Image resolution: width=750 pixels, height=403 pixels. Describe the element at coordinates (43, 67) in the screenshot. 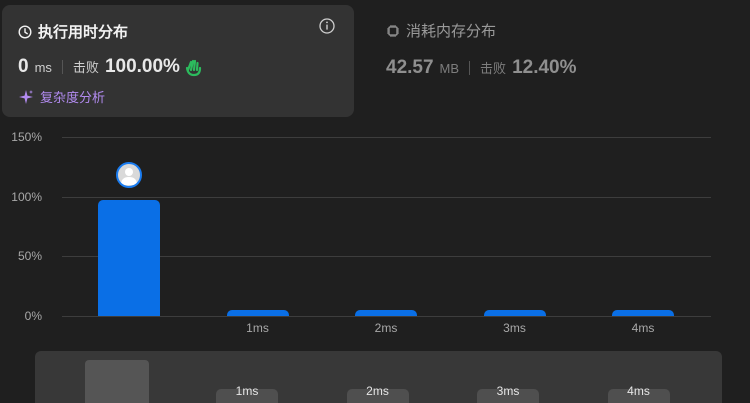

I see `runtime-unit: ms` at that location.